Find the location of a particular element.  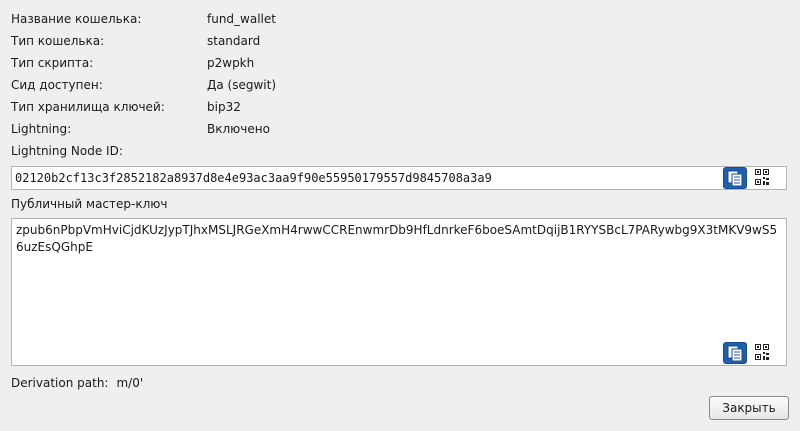

qr-node-id-button is located at coordinates (763, 178).